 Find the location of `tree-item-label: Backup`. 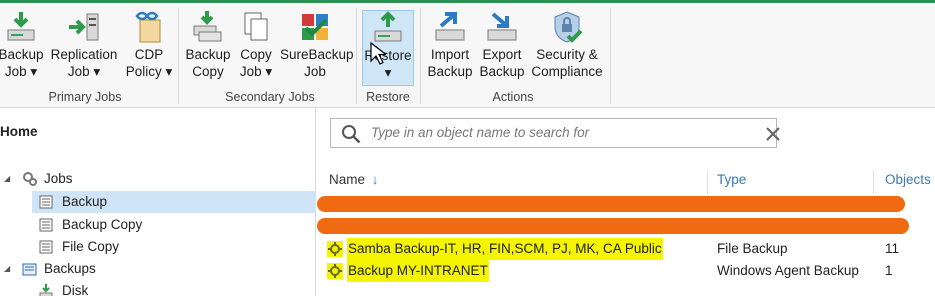

tree-item-label: Backup is located at coordinates (85, 201).